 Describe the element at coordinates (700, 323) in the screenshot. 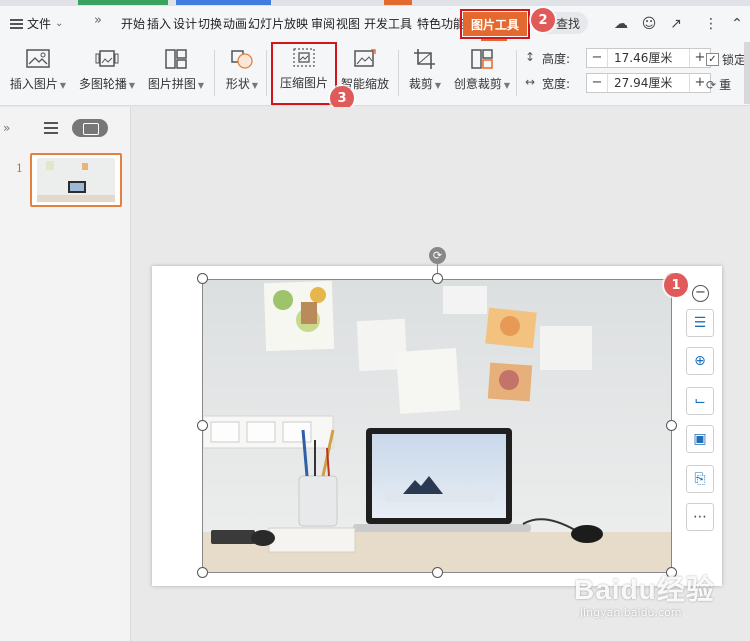

I see `layers-icon: ☰` at that location.